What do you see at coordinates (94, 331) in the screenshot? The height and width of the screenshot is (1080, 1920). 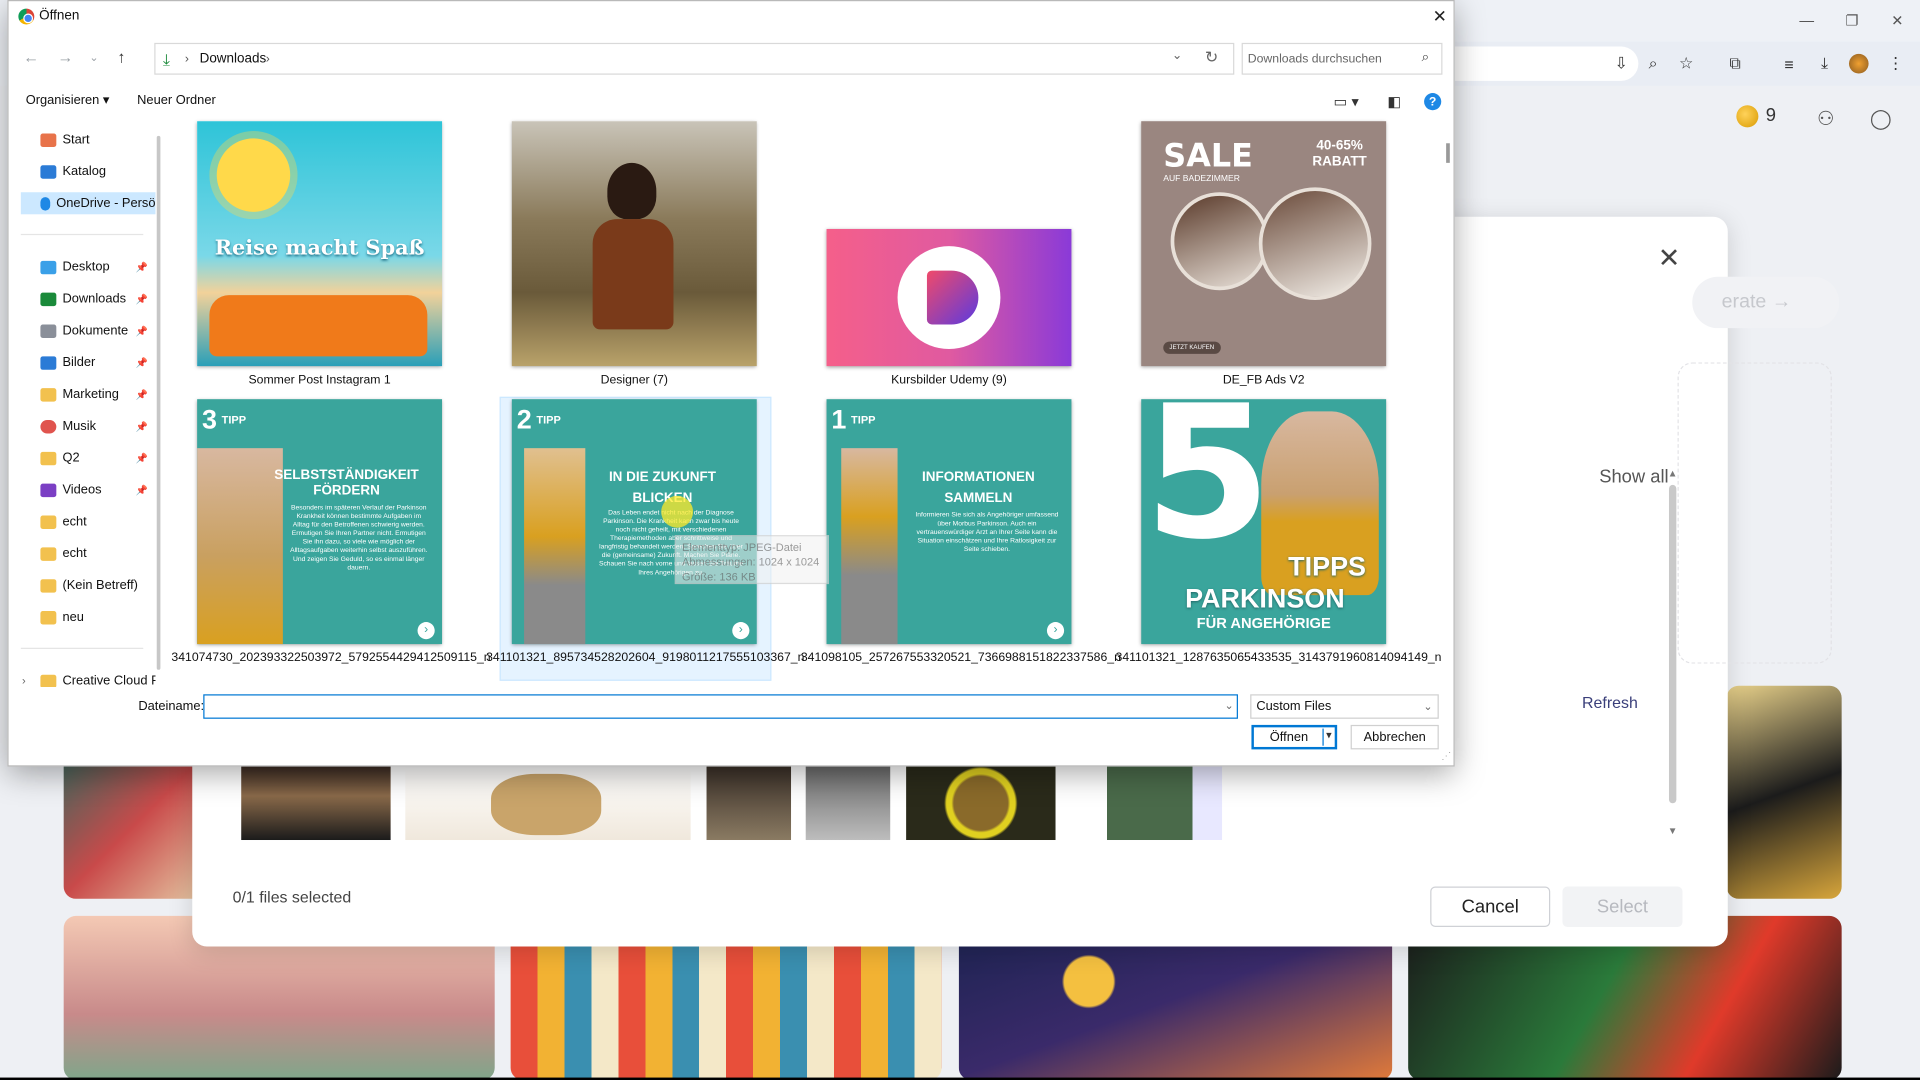 I see `nav-item-dokumente: Dokumente 📌` at bounding box center [94, 331].